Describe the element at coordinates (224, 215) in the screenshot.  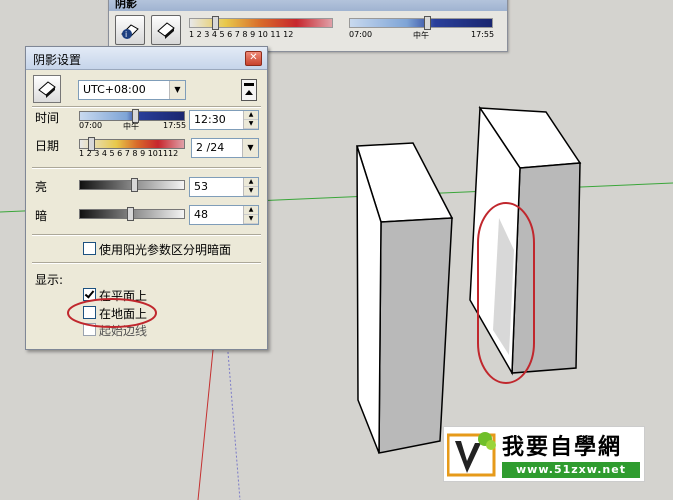
I see `dark-input: 48 ▲ ▼` at that location.